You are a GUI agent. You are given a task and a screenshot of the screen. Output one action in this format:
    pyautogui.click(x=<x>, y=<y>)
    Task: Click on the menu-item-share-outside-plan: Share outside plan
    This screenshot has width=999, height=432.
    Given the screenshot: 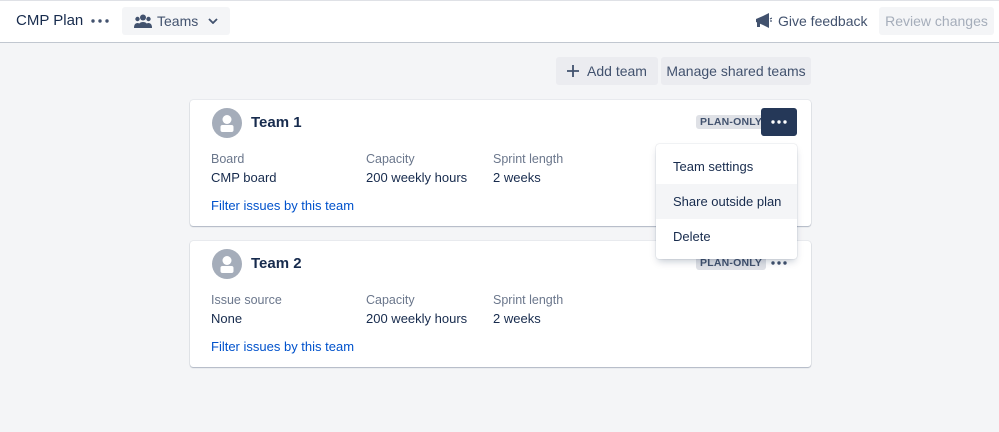 What is the action you would take?
    pyautogui.click(x=726, y=201)
    